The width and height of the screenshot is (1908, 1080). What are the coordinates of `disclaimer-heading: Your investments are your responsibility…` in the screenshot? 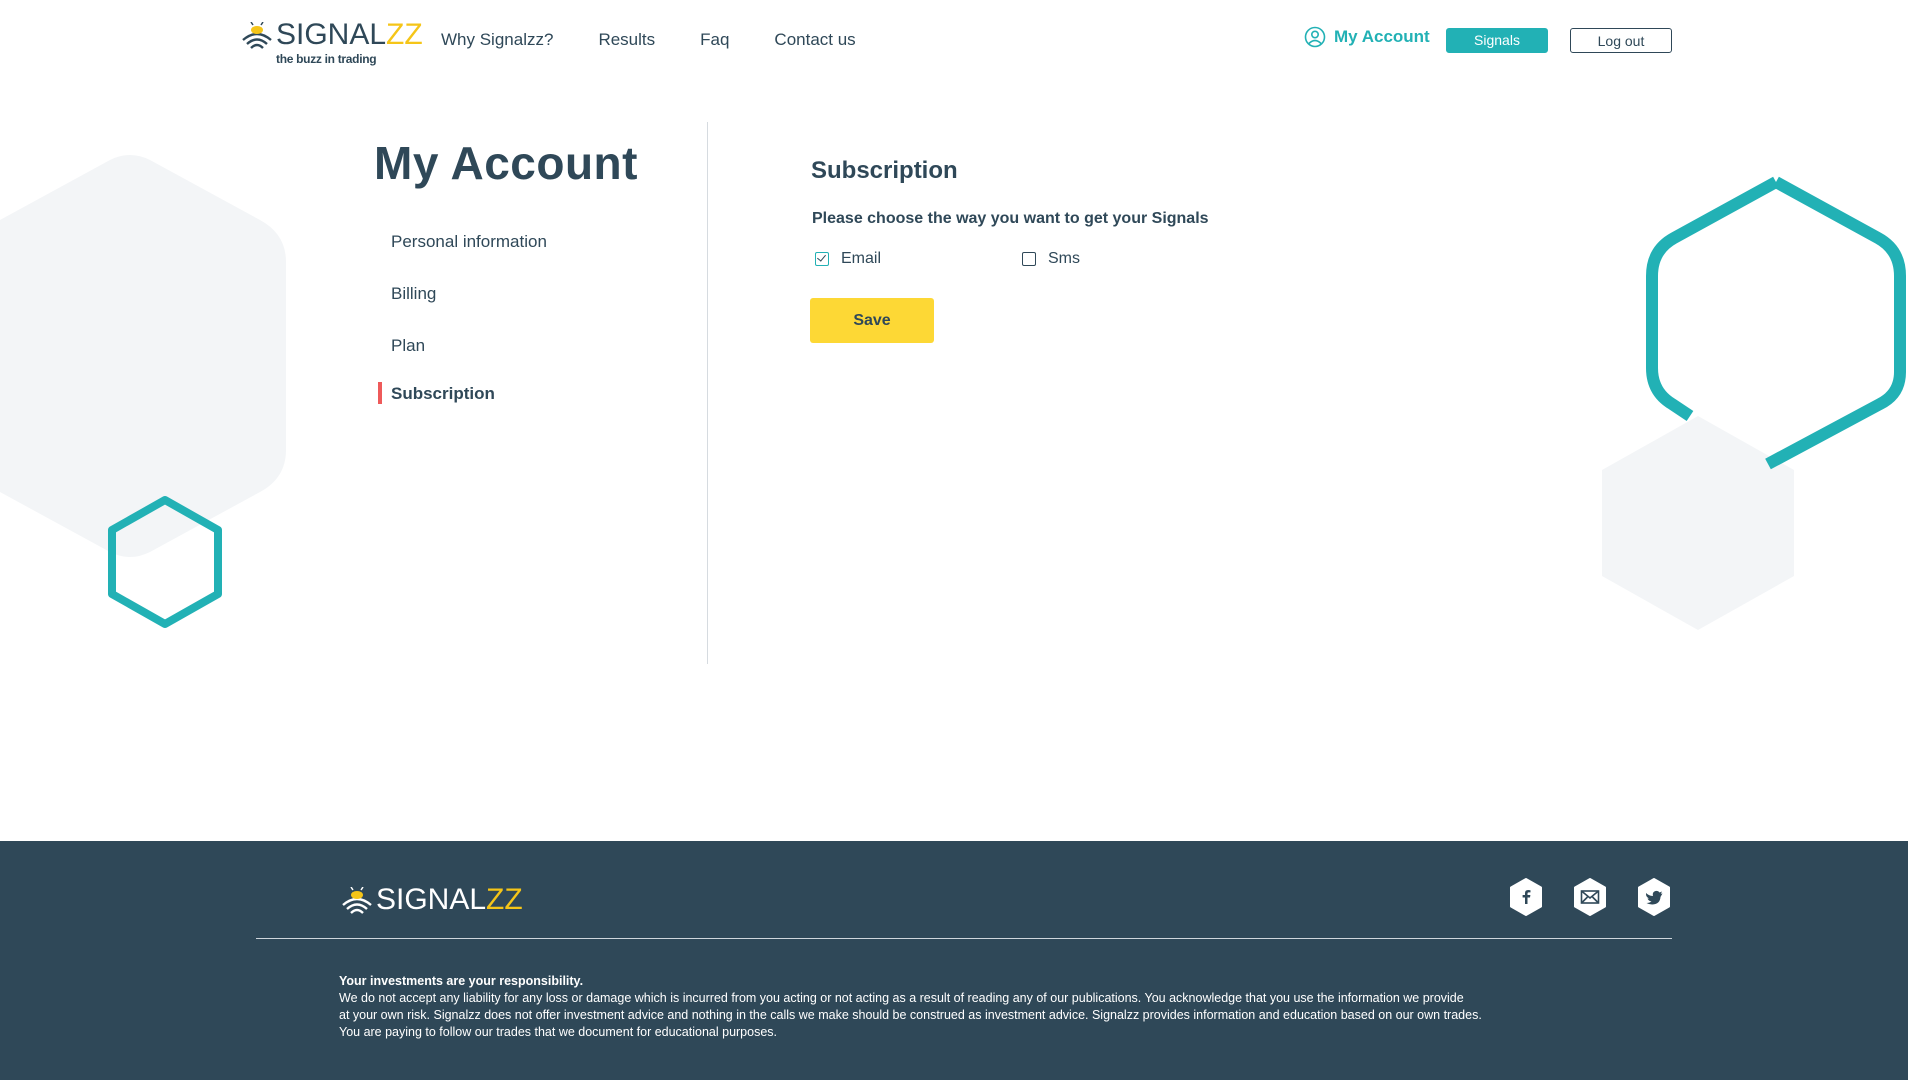 It's located at (461, 981).